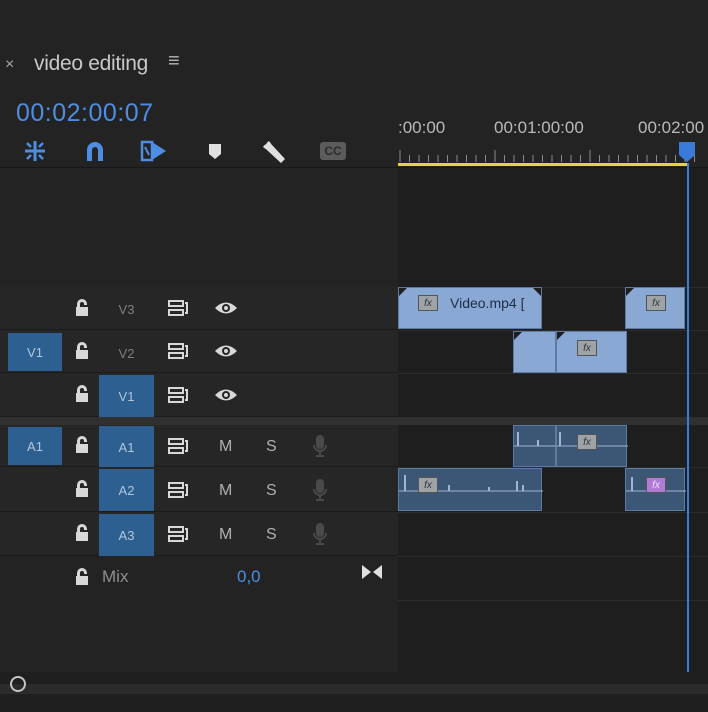  What do you see at coordinates (199, 489) in the screenshot?
I see `track-header-a2` at bounding box center [199, 489].